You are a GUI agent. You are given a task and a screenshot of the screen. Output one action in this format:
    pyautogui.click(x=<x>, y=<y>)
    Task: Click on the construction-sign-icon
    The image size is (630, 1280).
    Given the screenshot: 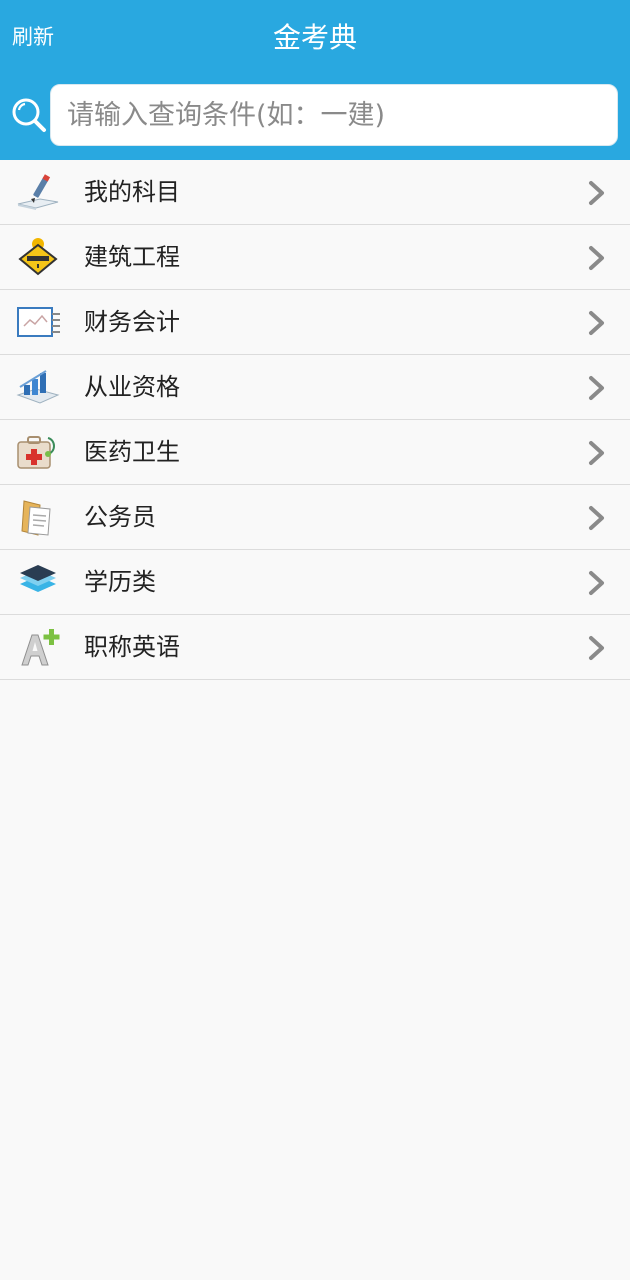 What is the action you would take?
    pyautogui.click(x=38, y=257)
    